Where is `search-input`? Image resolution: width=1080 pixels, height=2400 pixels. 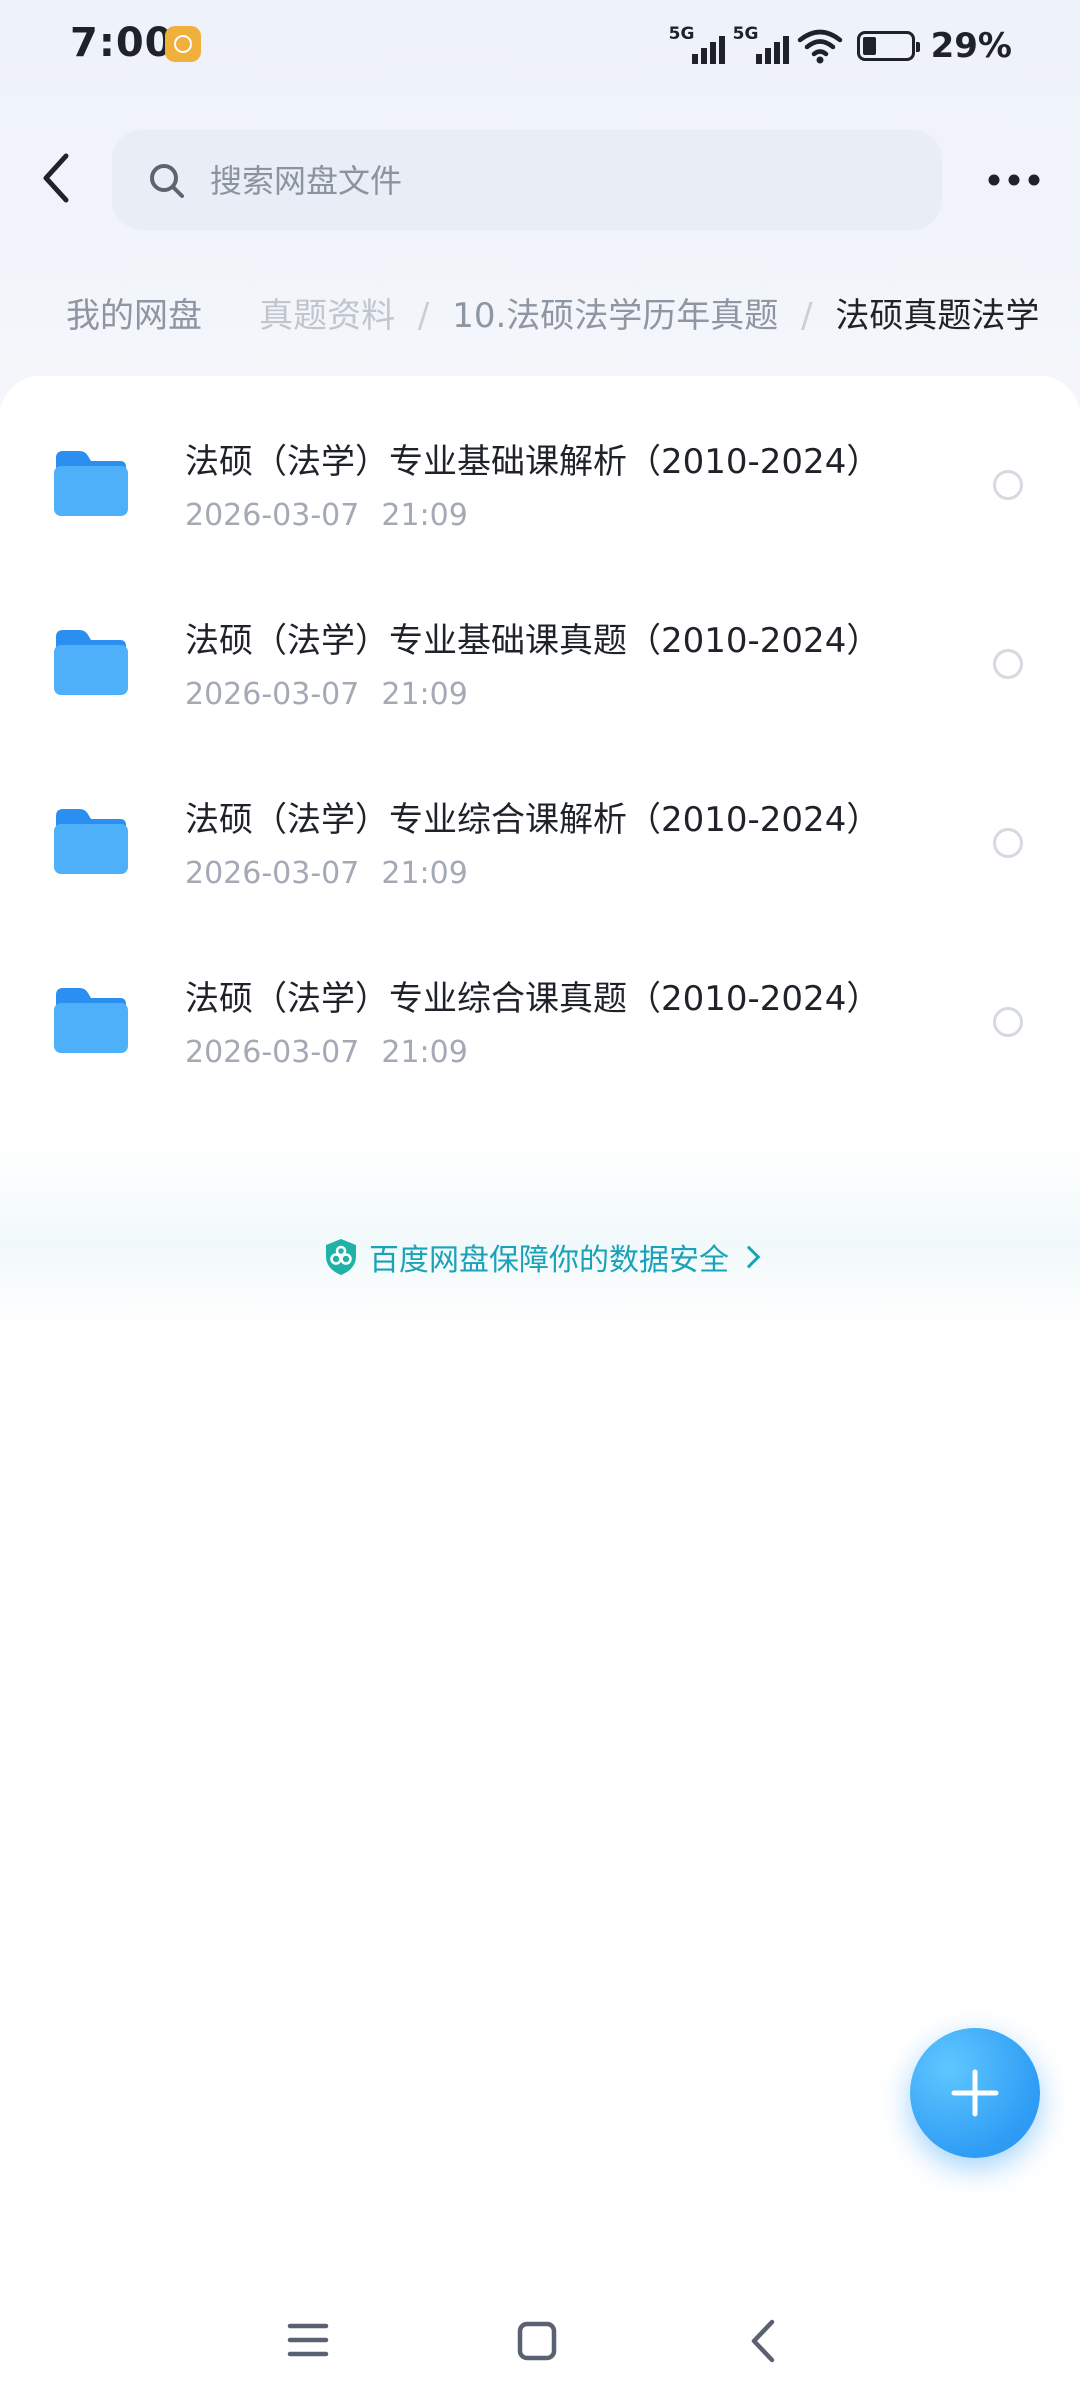
search-input is located at coordinates (560, 181).